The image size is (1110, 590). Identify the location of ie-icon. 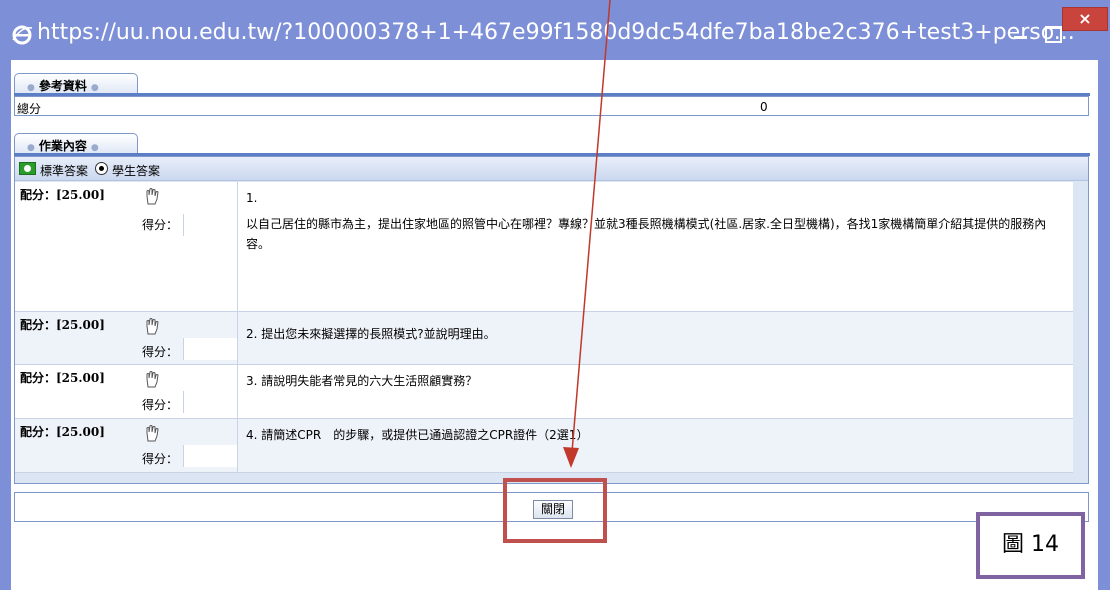
(22, 35).